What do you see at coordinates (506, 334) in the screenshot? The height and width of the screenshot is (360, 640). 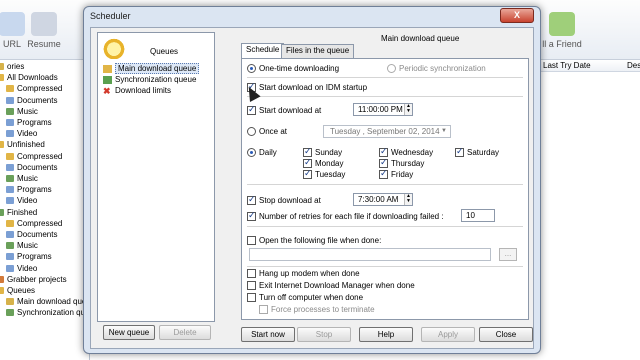 I see `close-button: Close` at bounding box center [506, 334].